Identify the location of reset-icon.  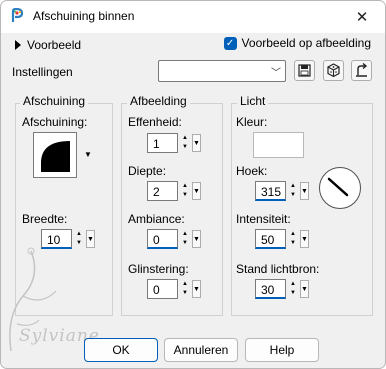
(362, 69).